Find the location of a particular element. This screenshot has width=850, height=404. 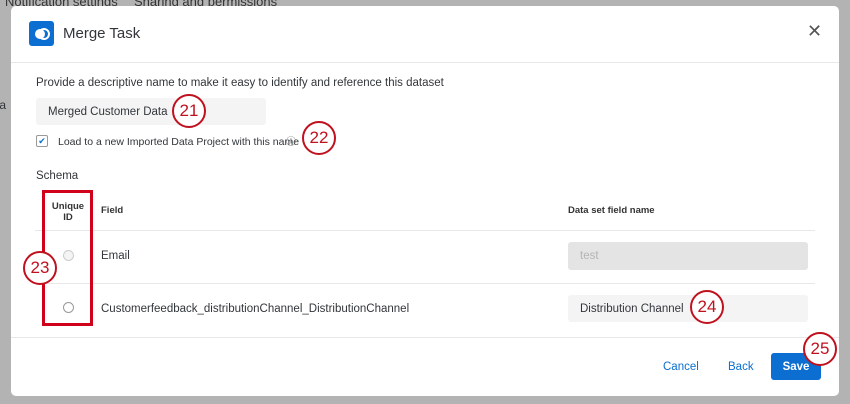

close-icon: ✕ is located at coordinates (814, 31).